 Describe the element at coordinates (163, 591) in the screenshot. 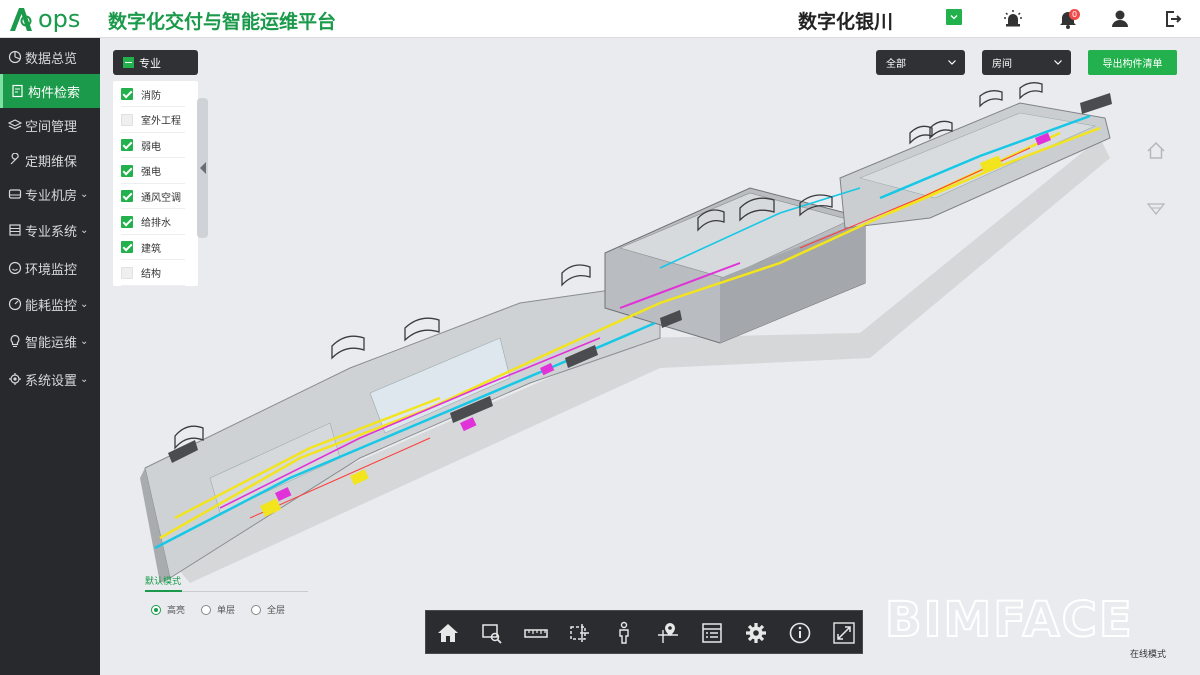

I see `mode-tab-indicator` at that location.